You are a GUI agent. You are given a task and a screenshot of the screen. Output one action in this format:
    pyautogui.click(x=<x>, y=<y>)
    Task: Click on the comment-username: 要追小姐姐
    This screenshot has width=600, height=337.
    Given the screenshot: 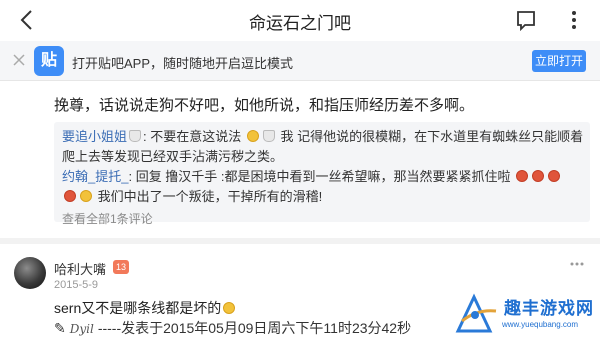 What is the action you would take?
    pyautogui.click(x=94, y=136)
    